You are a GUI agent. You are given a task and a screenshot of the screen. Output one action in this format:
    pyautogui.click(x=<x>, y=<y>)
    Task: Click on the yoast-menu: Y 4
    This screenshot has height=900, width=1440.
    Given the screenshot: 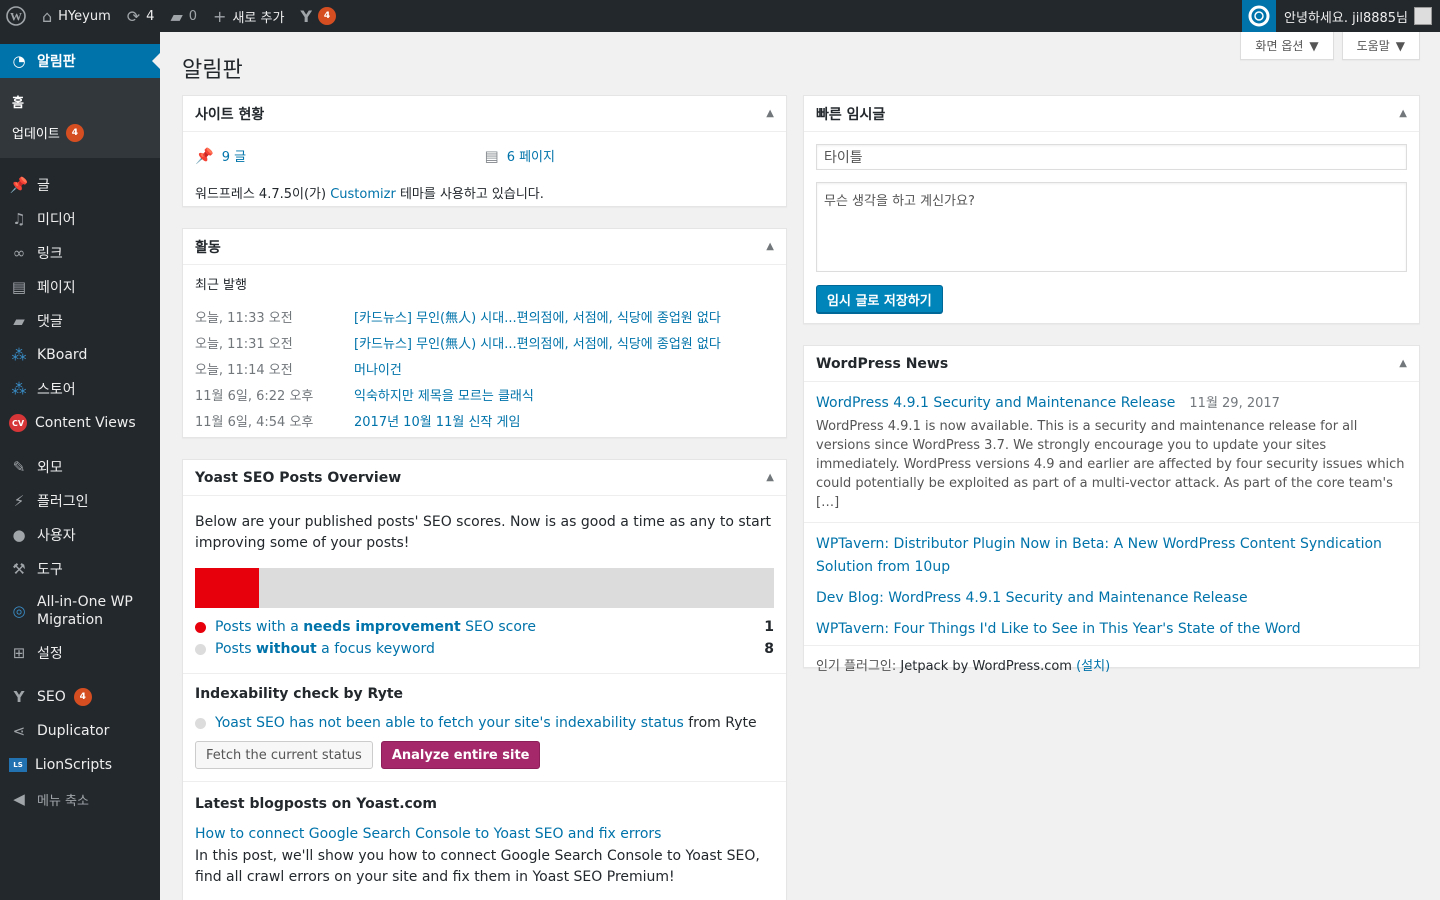 What is the action you would take?
    pyautogui.click(x=318, y=16)
    